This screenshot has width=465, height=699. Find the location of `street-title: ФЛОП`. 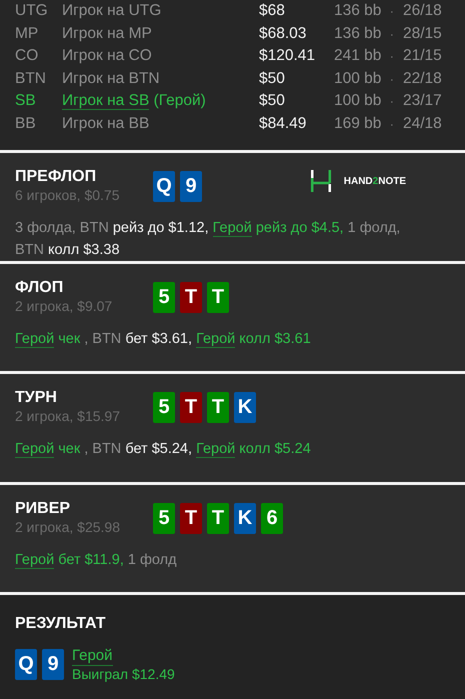

street-title: ФЛОП is located at coordinates (39, 288).